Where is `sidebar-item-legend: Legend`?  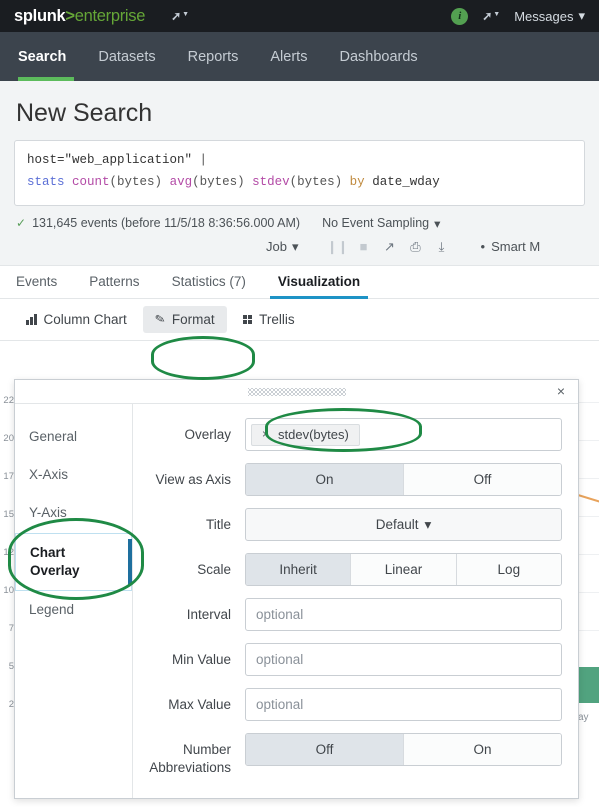 sidebar-item-legend: Legend is located at coordinates (73, 610).